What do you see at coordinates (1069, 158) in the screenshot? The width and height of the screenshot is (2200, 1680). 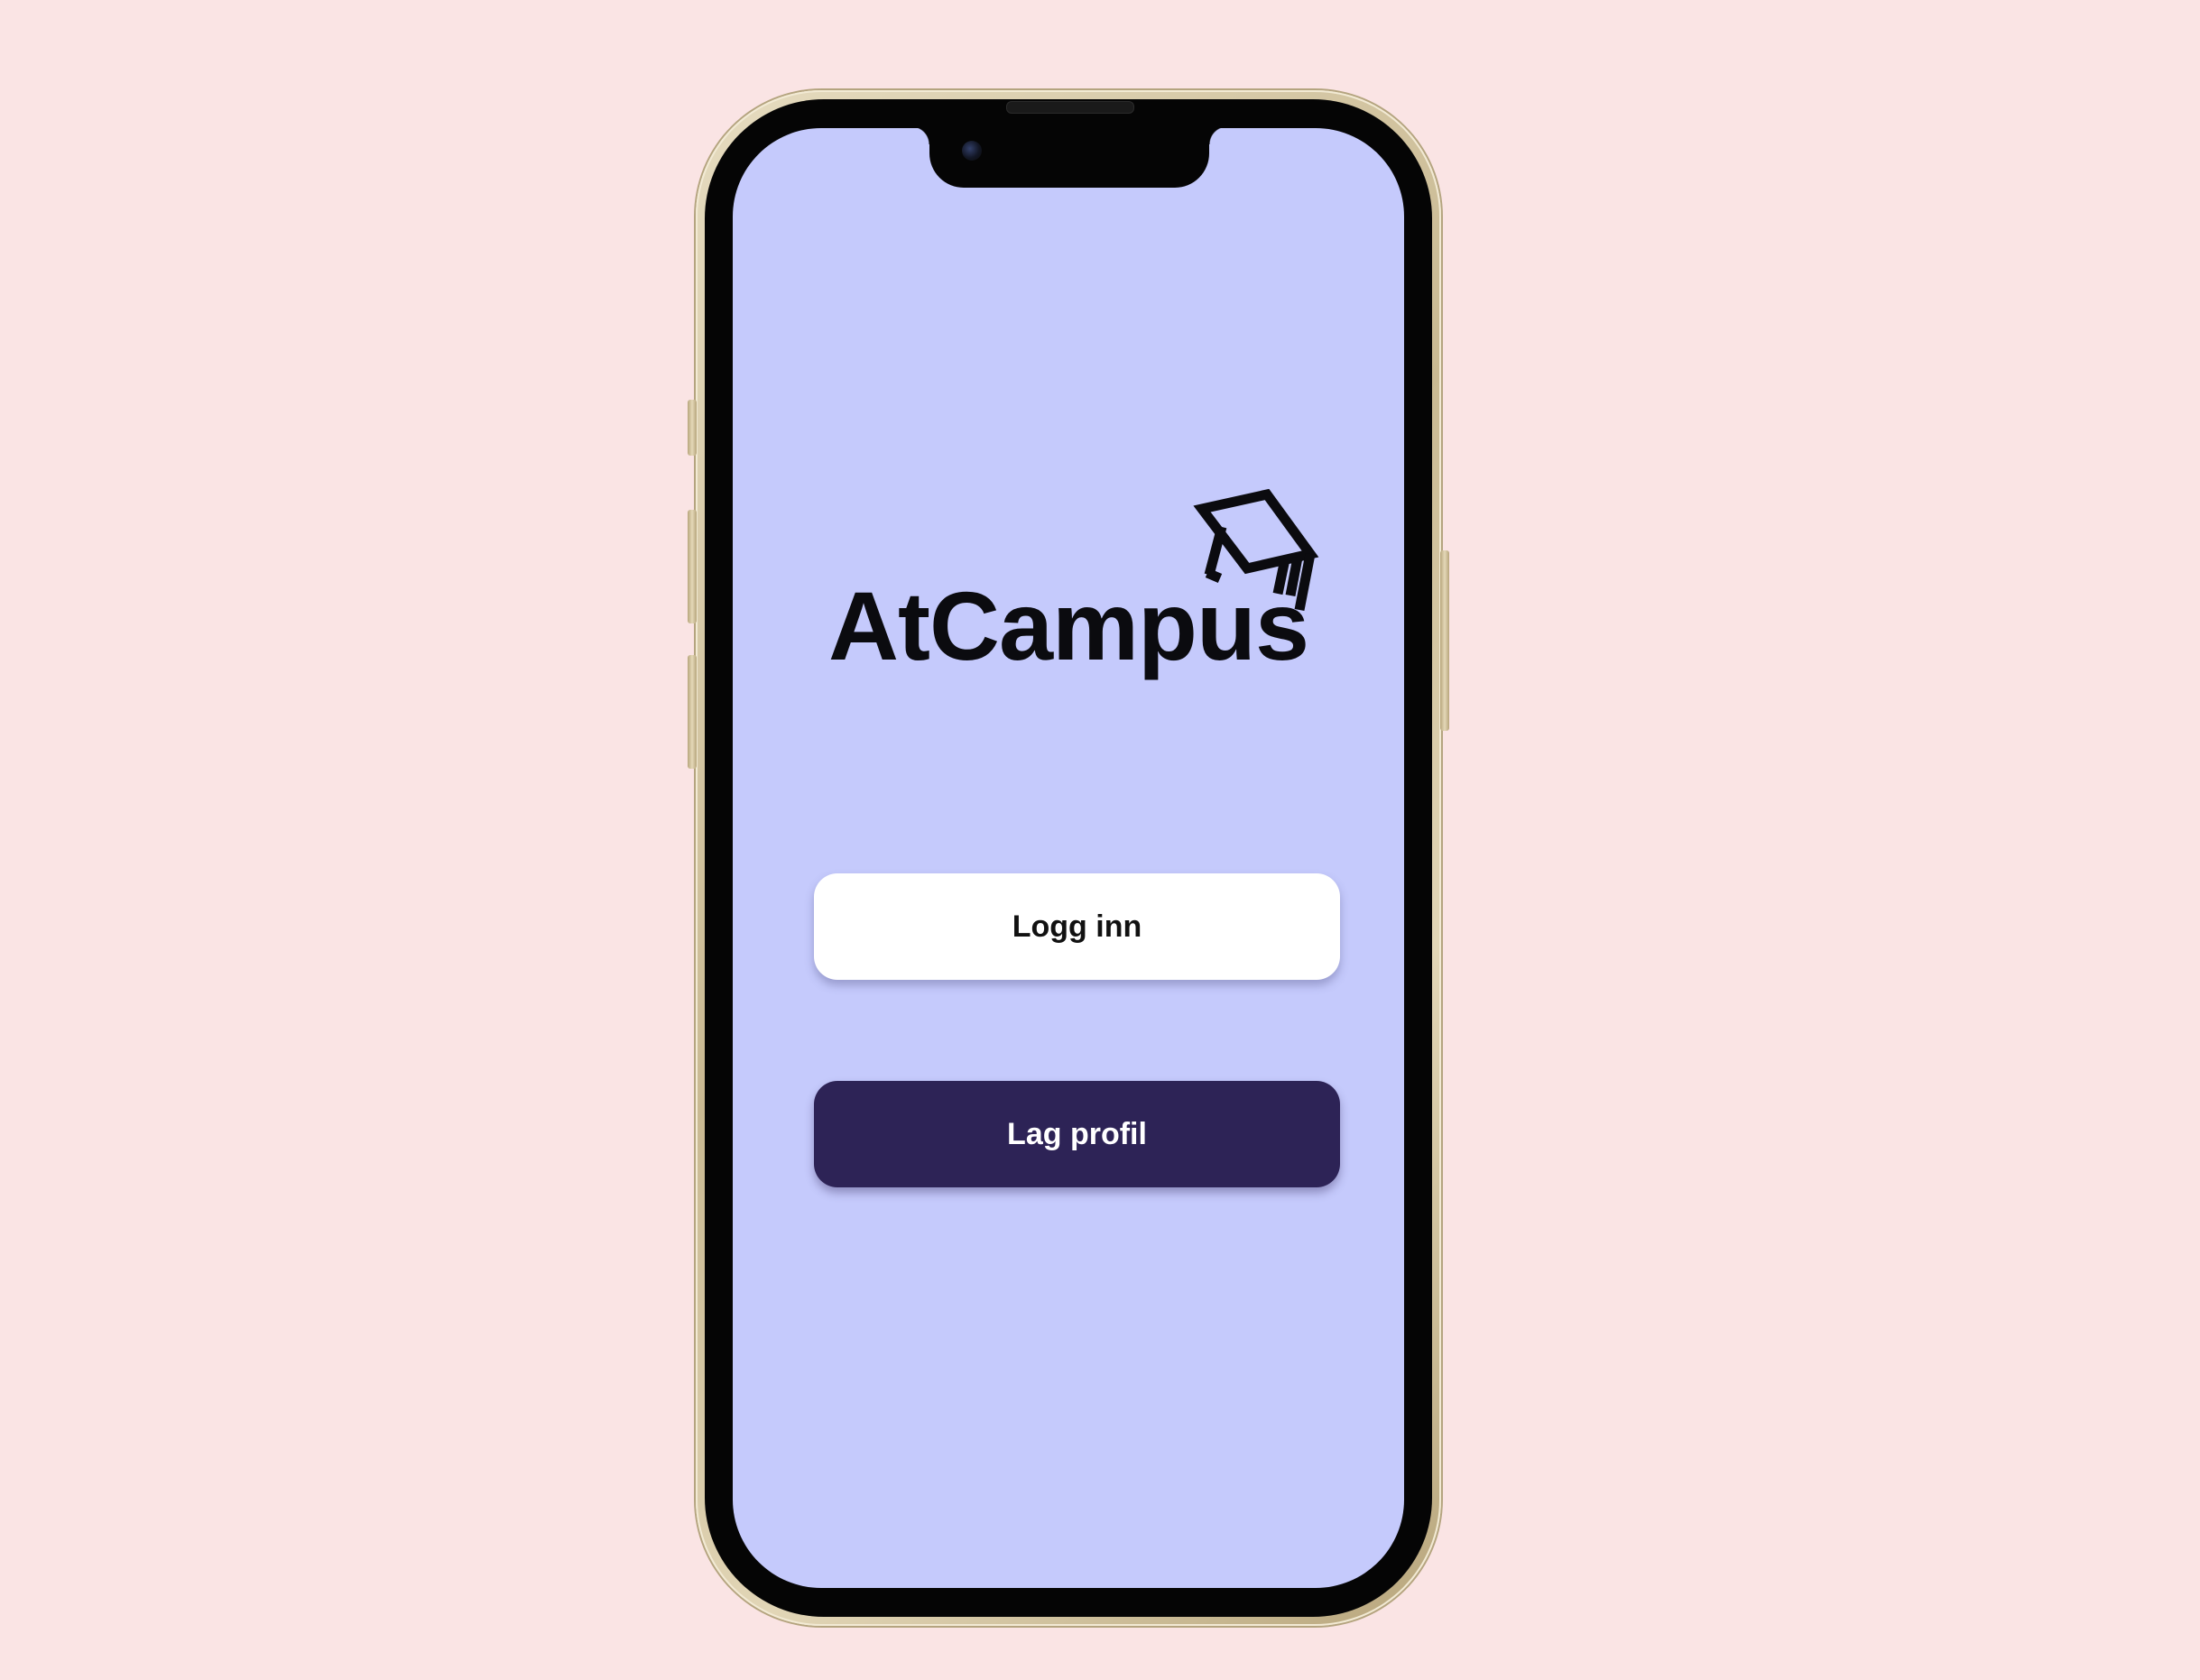 I see `notch` at bounding box center [1069, 158].